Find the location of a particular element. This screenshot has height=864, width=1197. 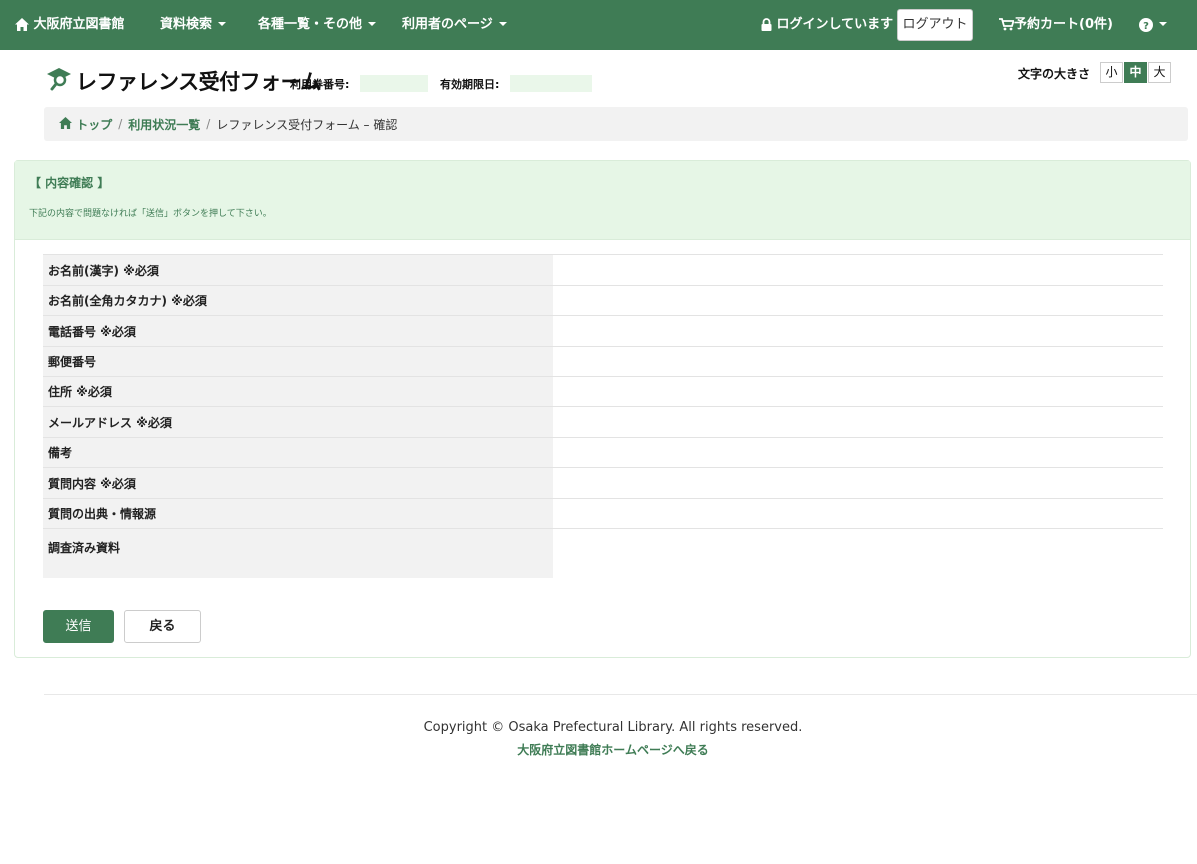

panel-title: 【 内容確認 】 is located at coordinates (69, 183).